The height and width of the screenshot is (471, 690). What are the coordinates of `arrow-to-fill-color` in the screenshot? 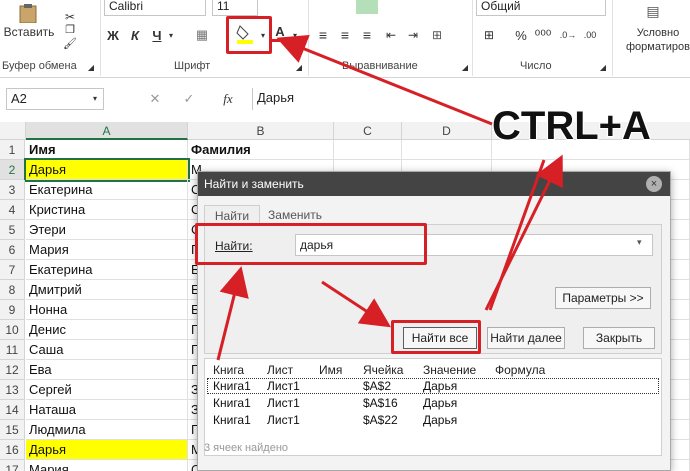 It's located at (384, 80).